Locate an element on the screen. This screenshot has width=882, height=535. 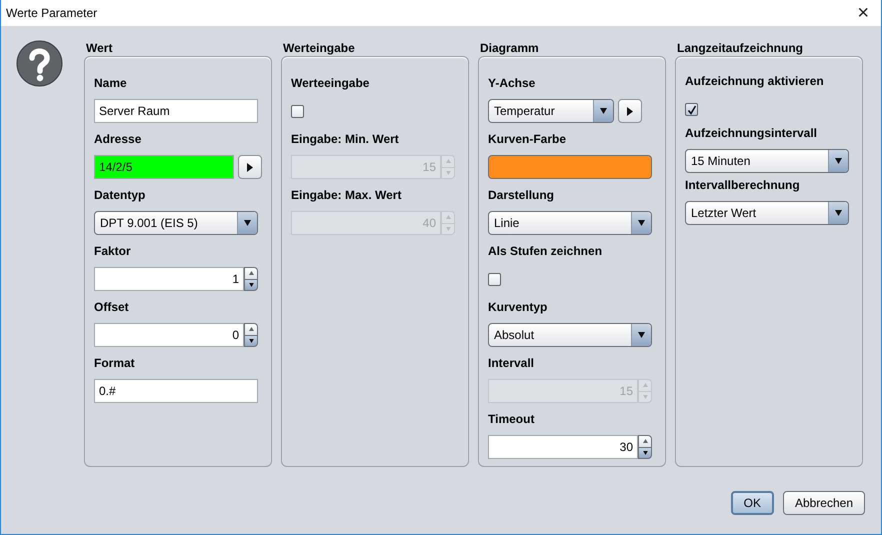
text-field: 14/2/5 is located at coordinates (164, 167).